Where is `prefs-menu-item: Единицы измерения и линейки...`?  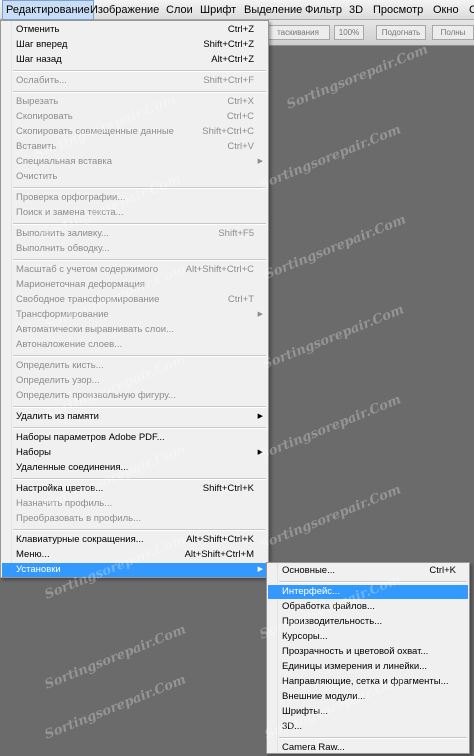
prefs-menu-item: Единицы измерения и линейки... is located at coordinates (368, 667).